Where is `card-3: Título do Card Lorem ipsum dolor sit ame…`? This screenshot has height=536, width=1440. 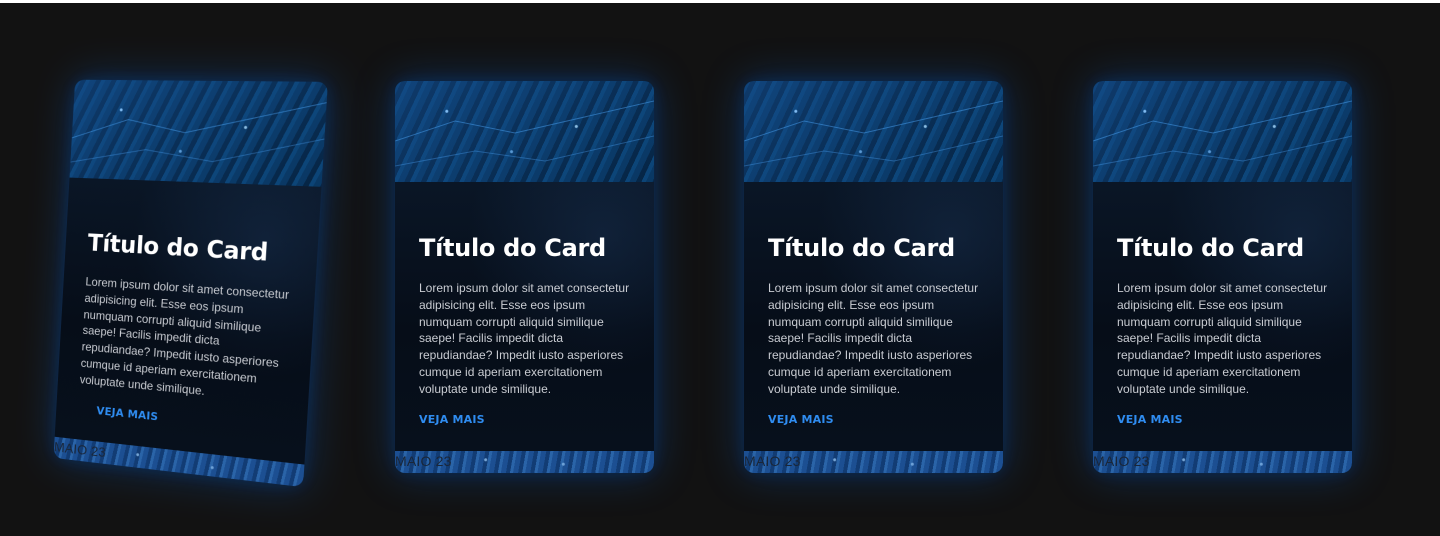 card-3: Título do Card Lorem ipsum dolor sit ame… is located at coordinates (873, 277).